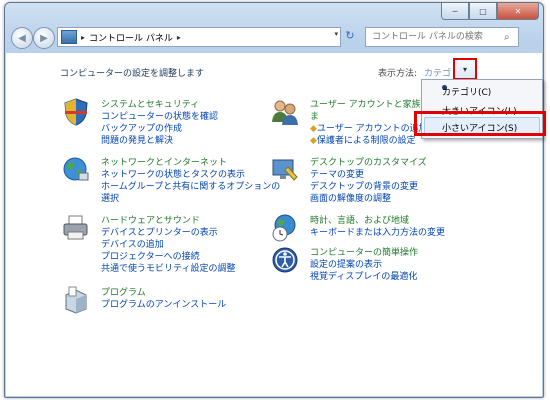 This screenshot has height=400, width=550. What do you see at coordinates (22, 38) in the screenshot?
I see `back-button: ◀` at bounding box center [22, 38].